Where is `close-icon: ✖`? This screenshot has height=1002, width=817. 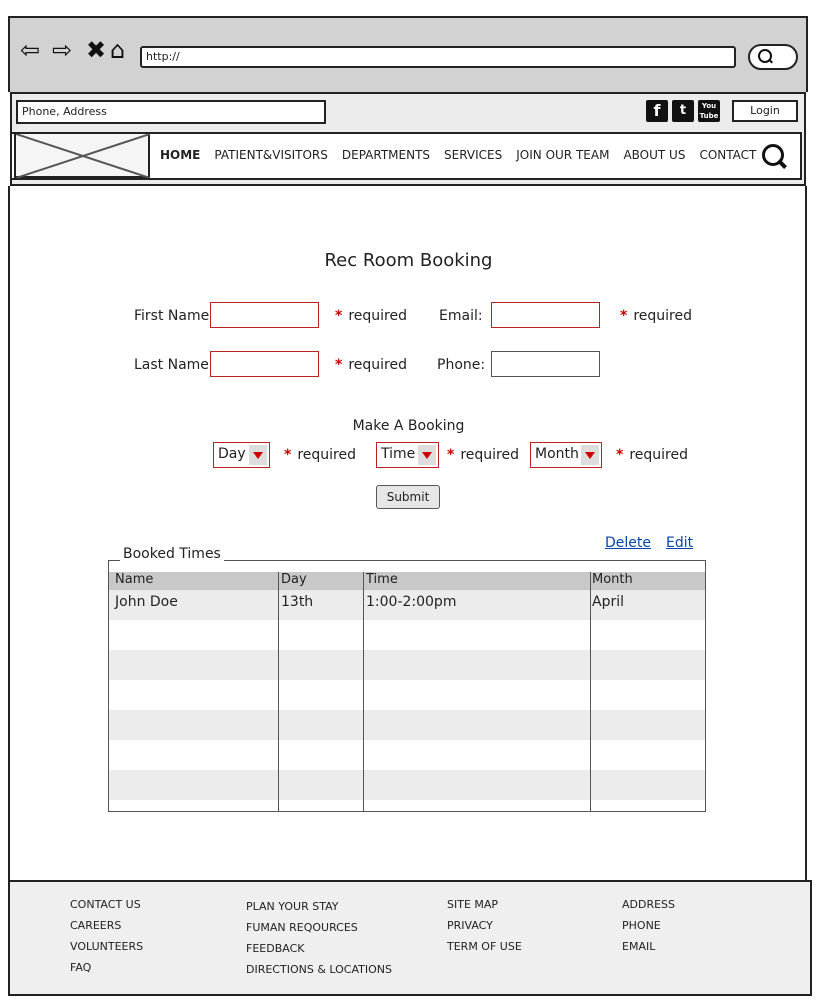 close-icon: ✖ is located at coordinates (96, 50).